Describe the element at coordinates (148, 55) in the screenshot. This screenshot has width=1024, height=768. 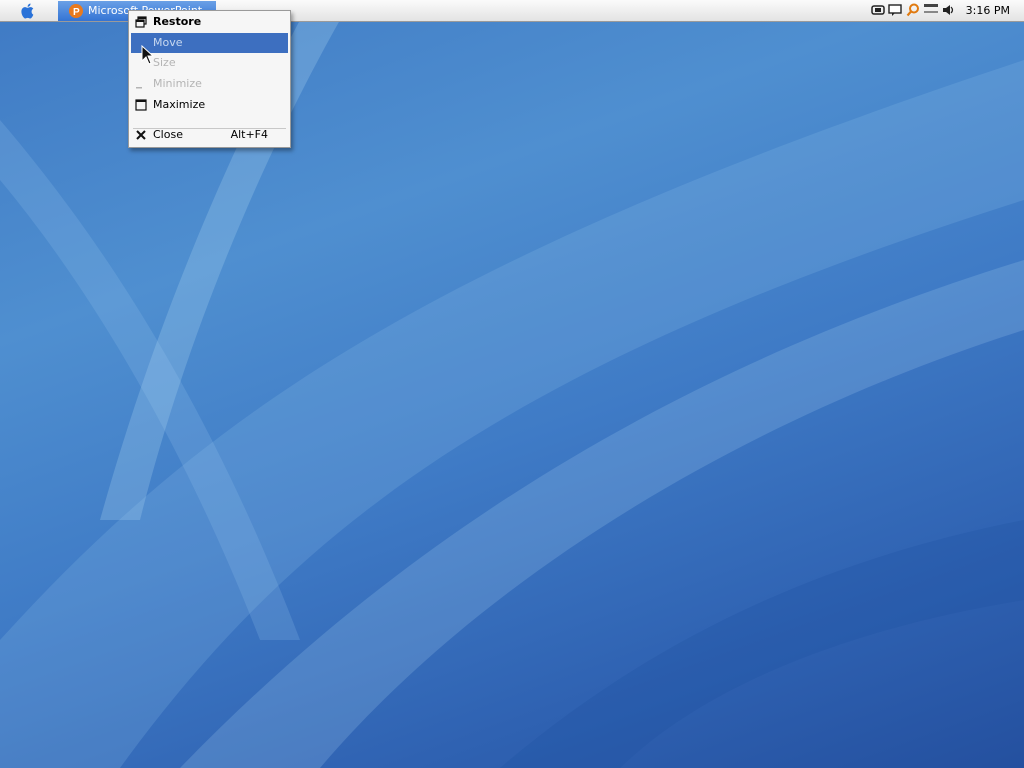
I see `mouse-cursor-icon` at that location.